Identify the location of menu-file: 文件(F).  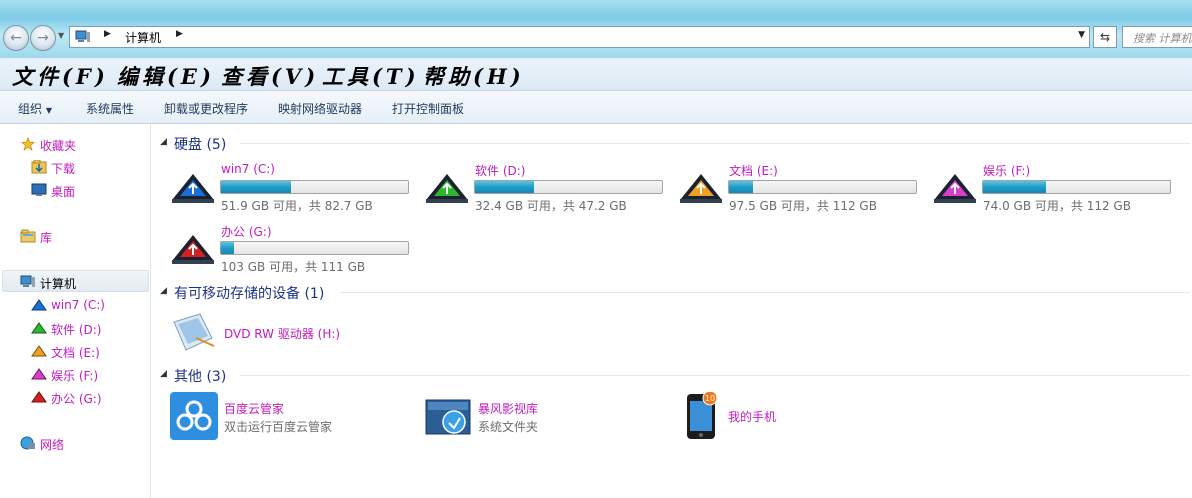
(60, 76).